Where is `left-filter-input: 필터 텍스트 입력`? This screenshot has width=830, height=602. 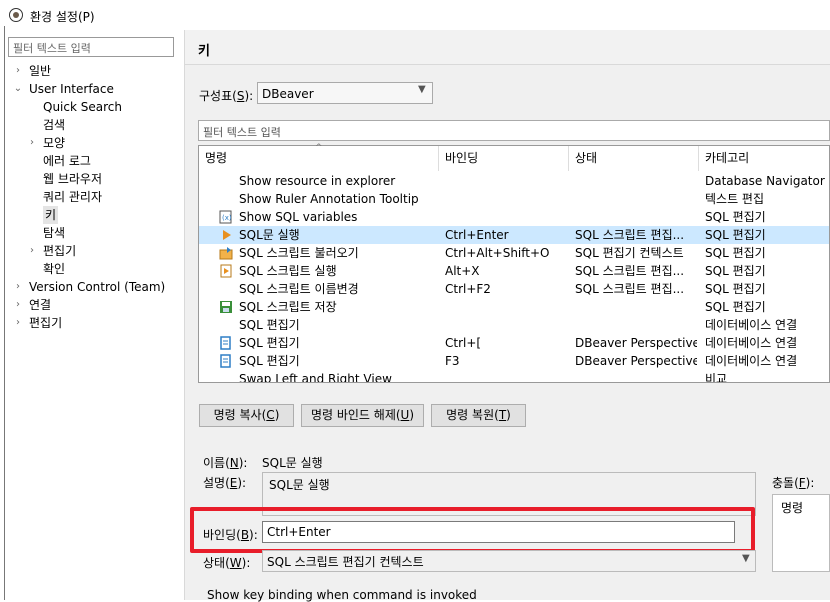 left-filter-input: 필터 텍스트 입력 is located at coordinates (91, 47).